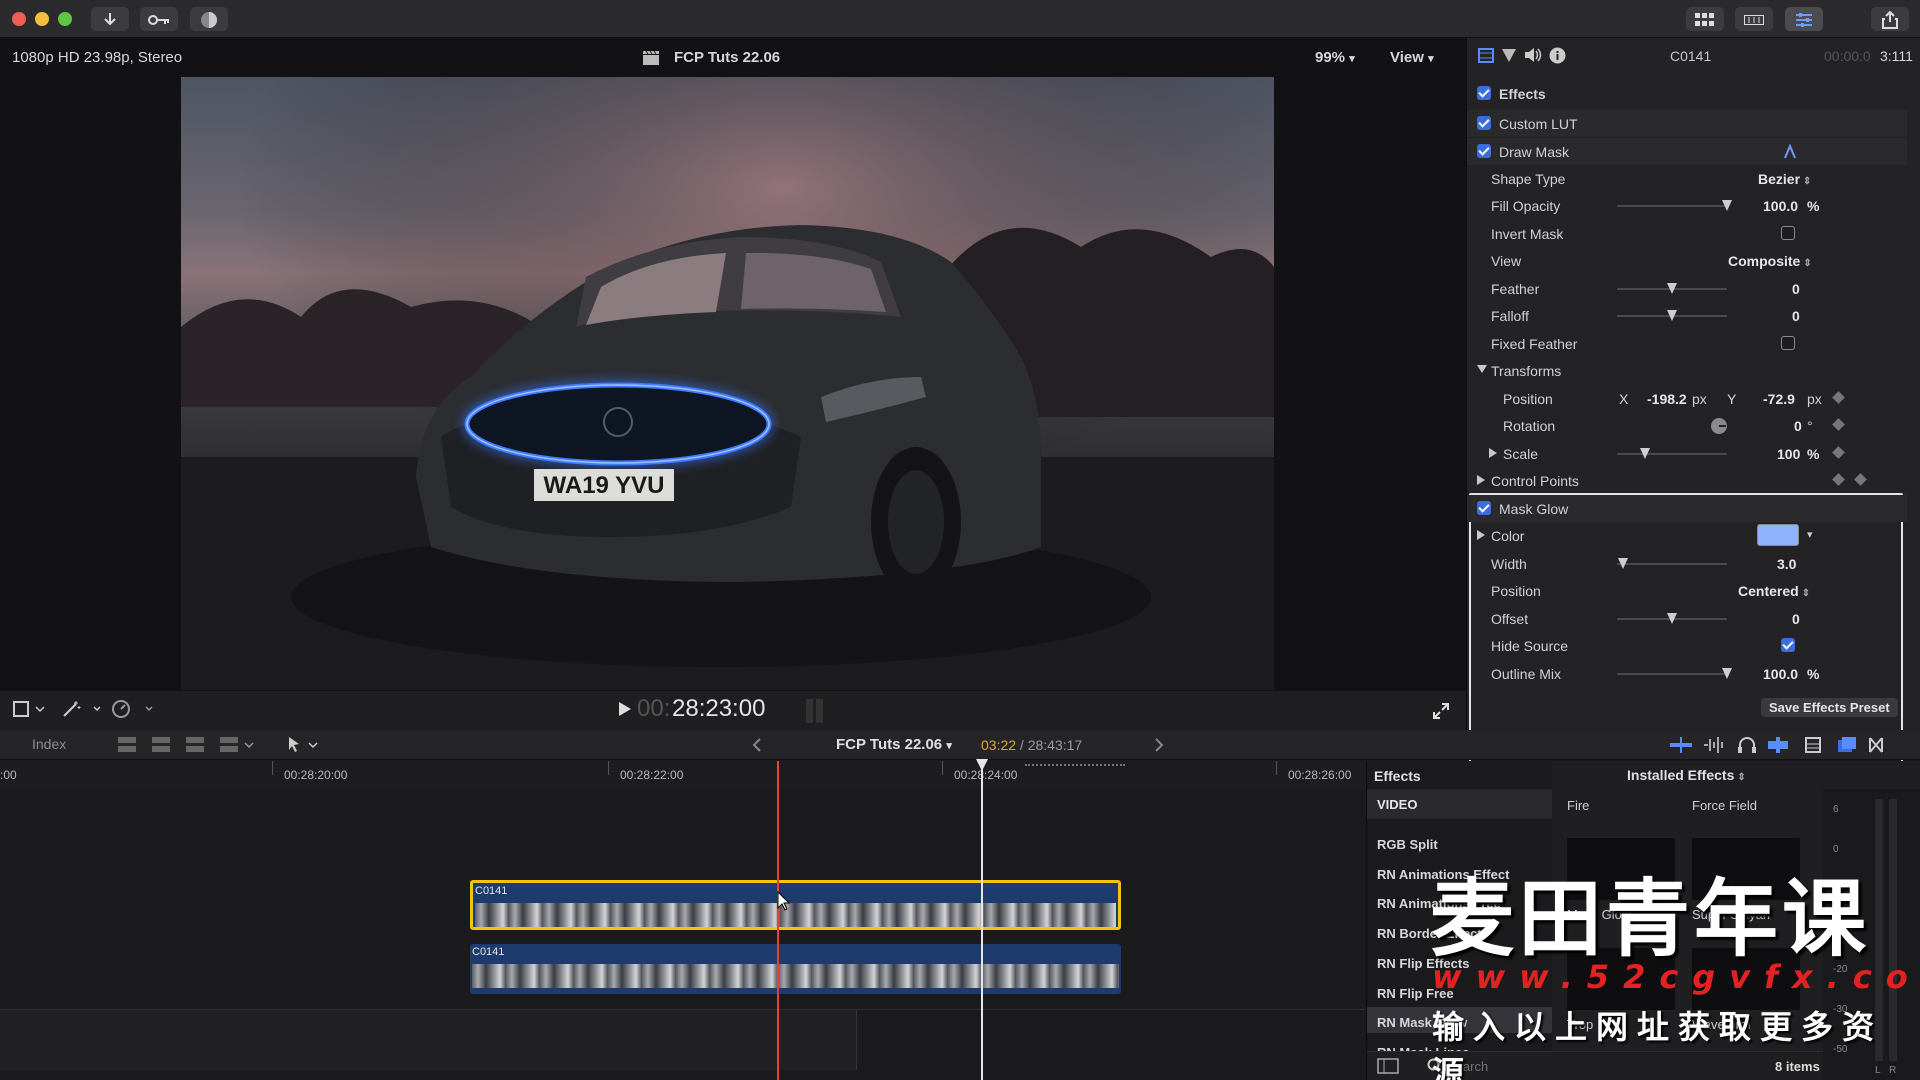 The height and width of the screenshot is (1080, 1920). Describe the element at coordinates (1796, 619) in the screenshot. I see `offset-value: 0` at that location.